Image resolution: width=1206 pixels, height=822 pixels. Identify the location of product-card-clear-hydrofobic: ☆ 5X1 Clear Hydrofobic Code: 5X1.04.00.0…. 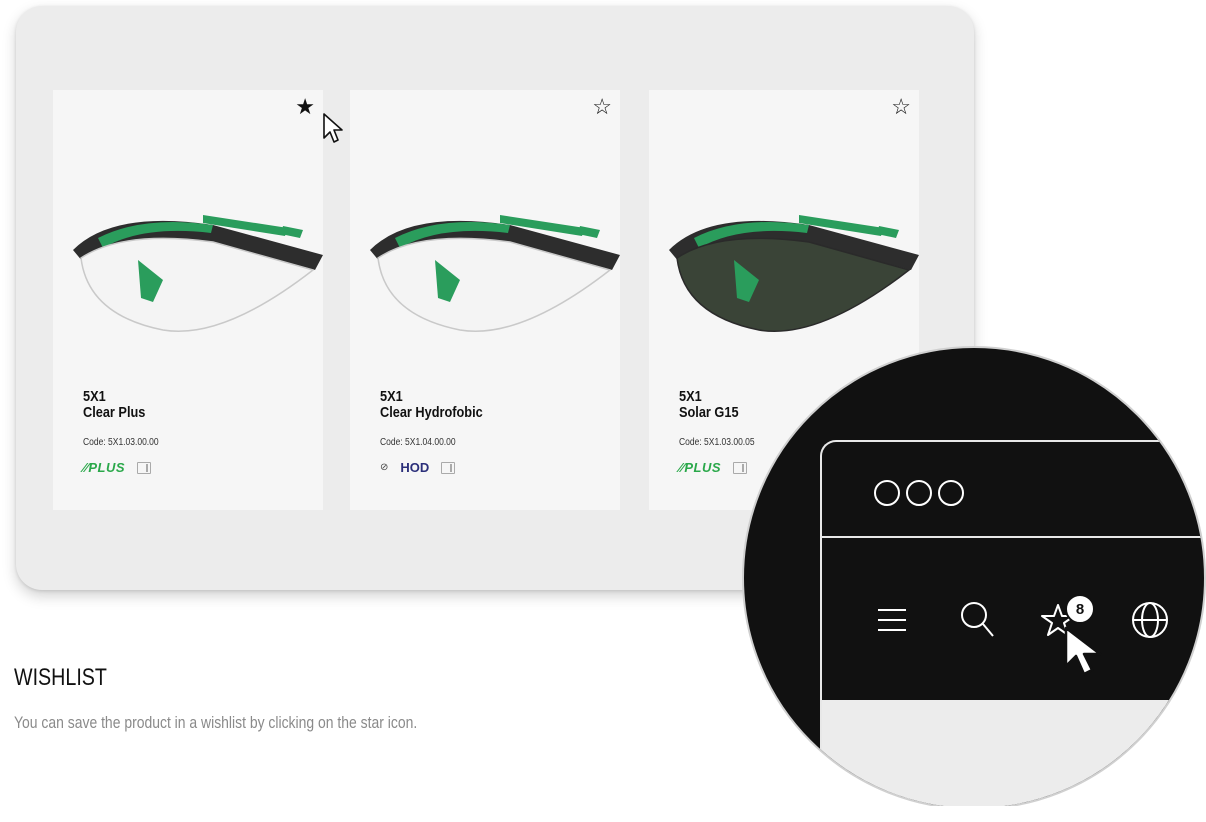
(485, 300).